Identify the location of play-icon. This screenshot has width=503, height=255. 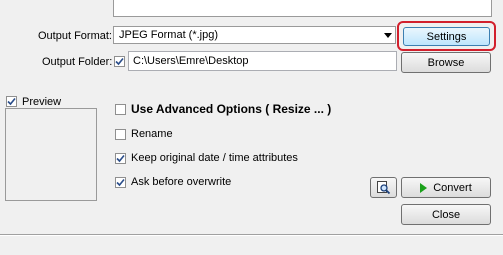
(424, 187).